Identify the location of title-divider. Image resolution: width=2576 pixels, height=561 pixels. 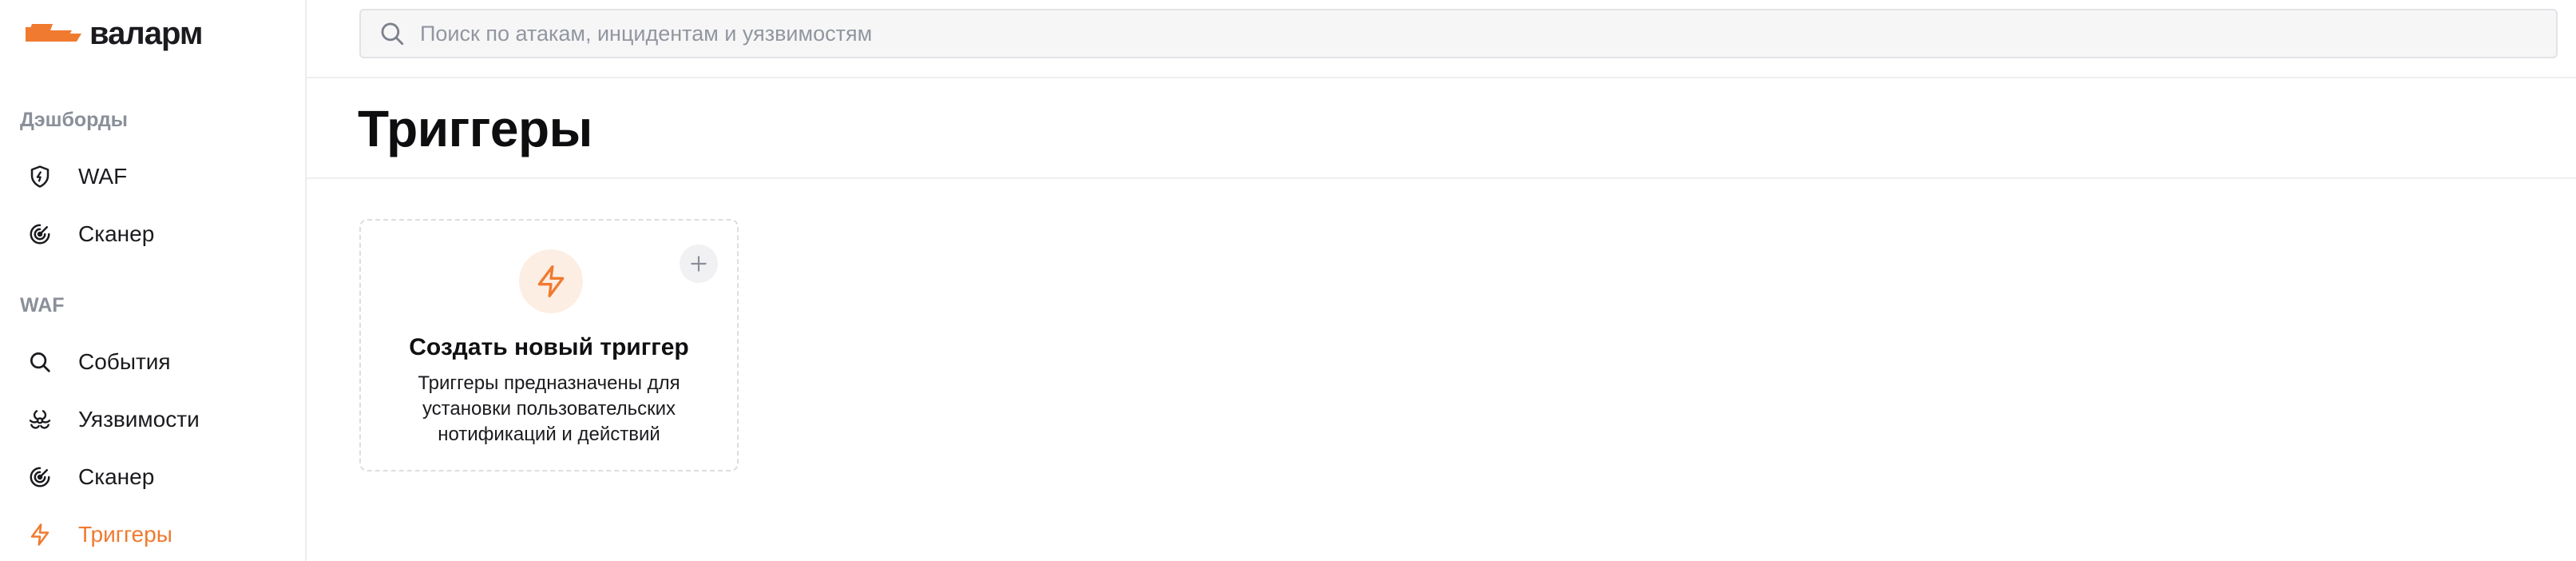
(1441, 178).